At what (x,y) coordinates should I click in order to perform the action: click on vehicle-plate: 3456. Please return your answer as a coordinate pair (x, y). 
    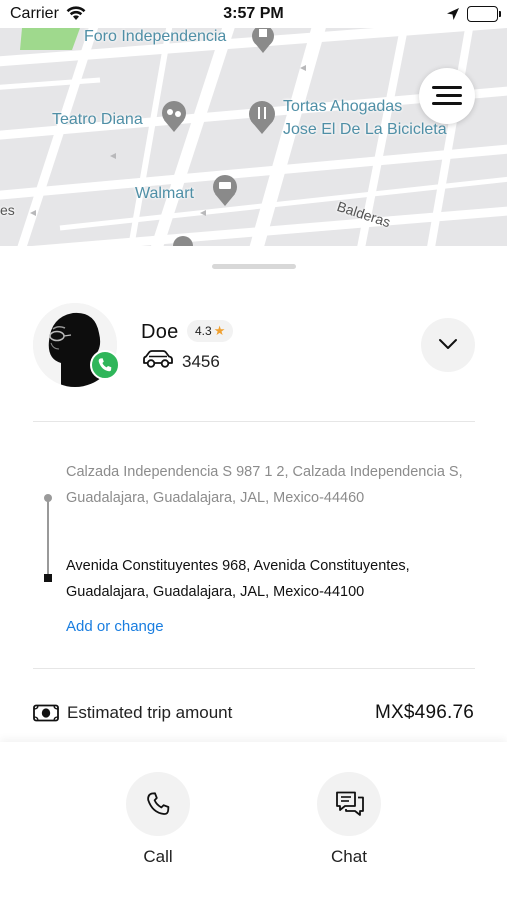
    Looking at the image, I should click on (201, 361).